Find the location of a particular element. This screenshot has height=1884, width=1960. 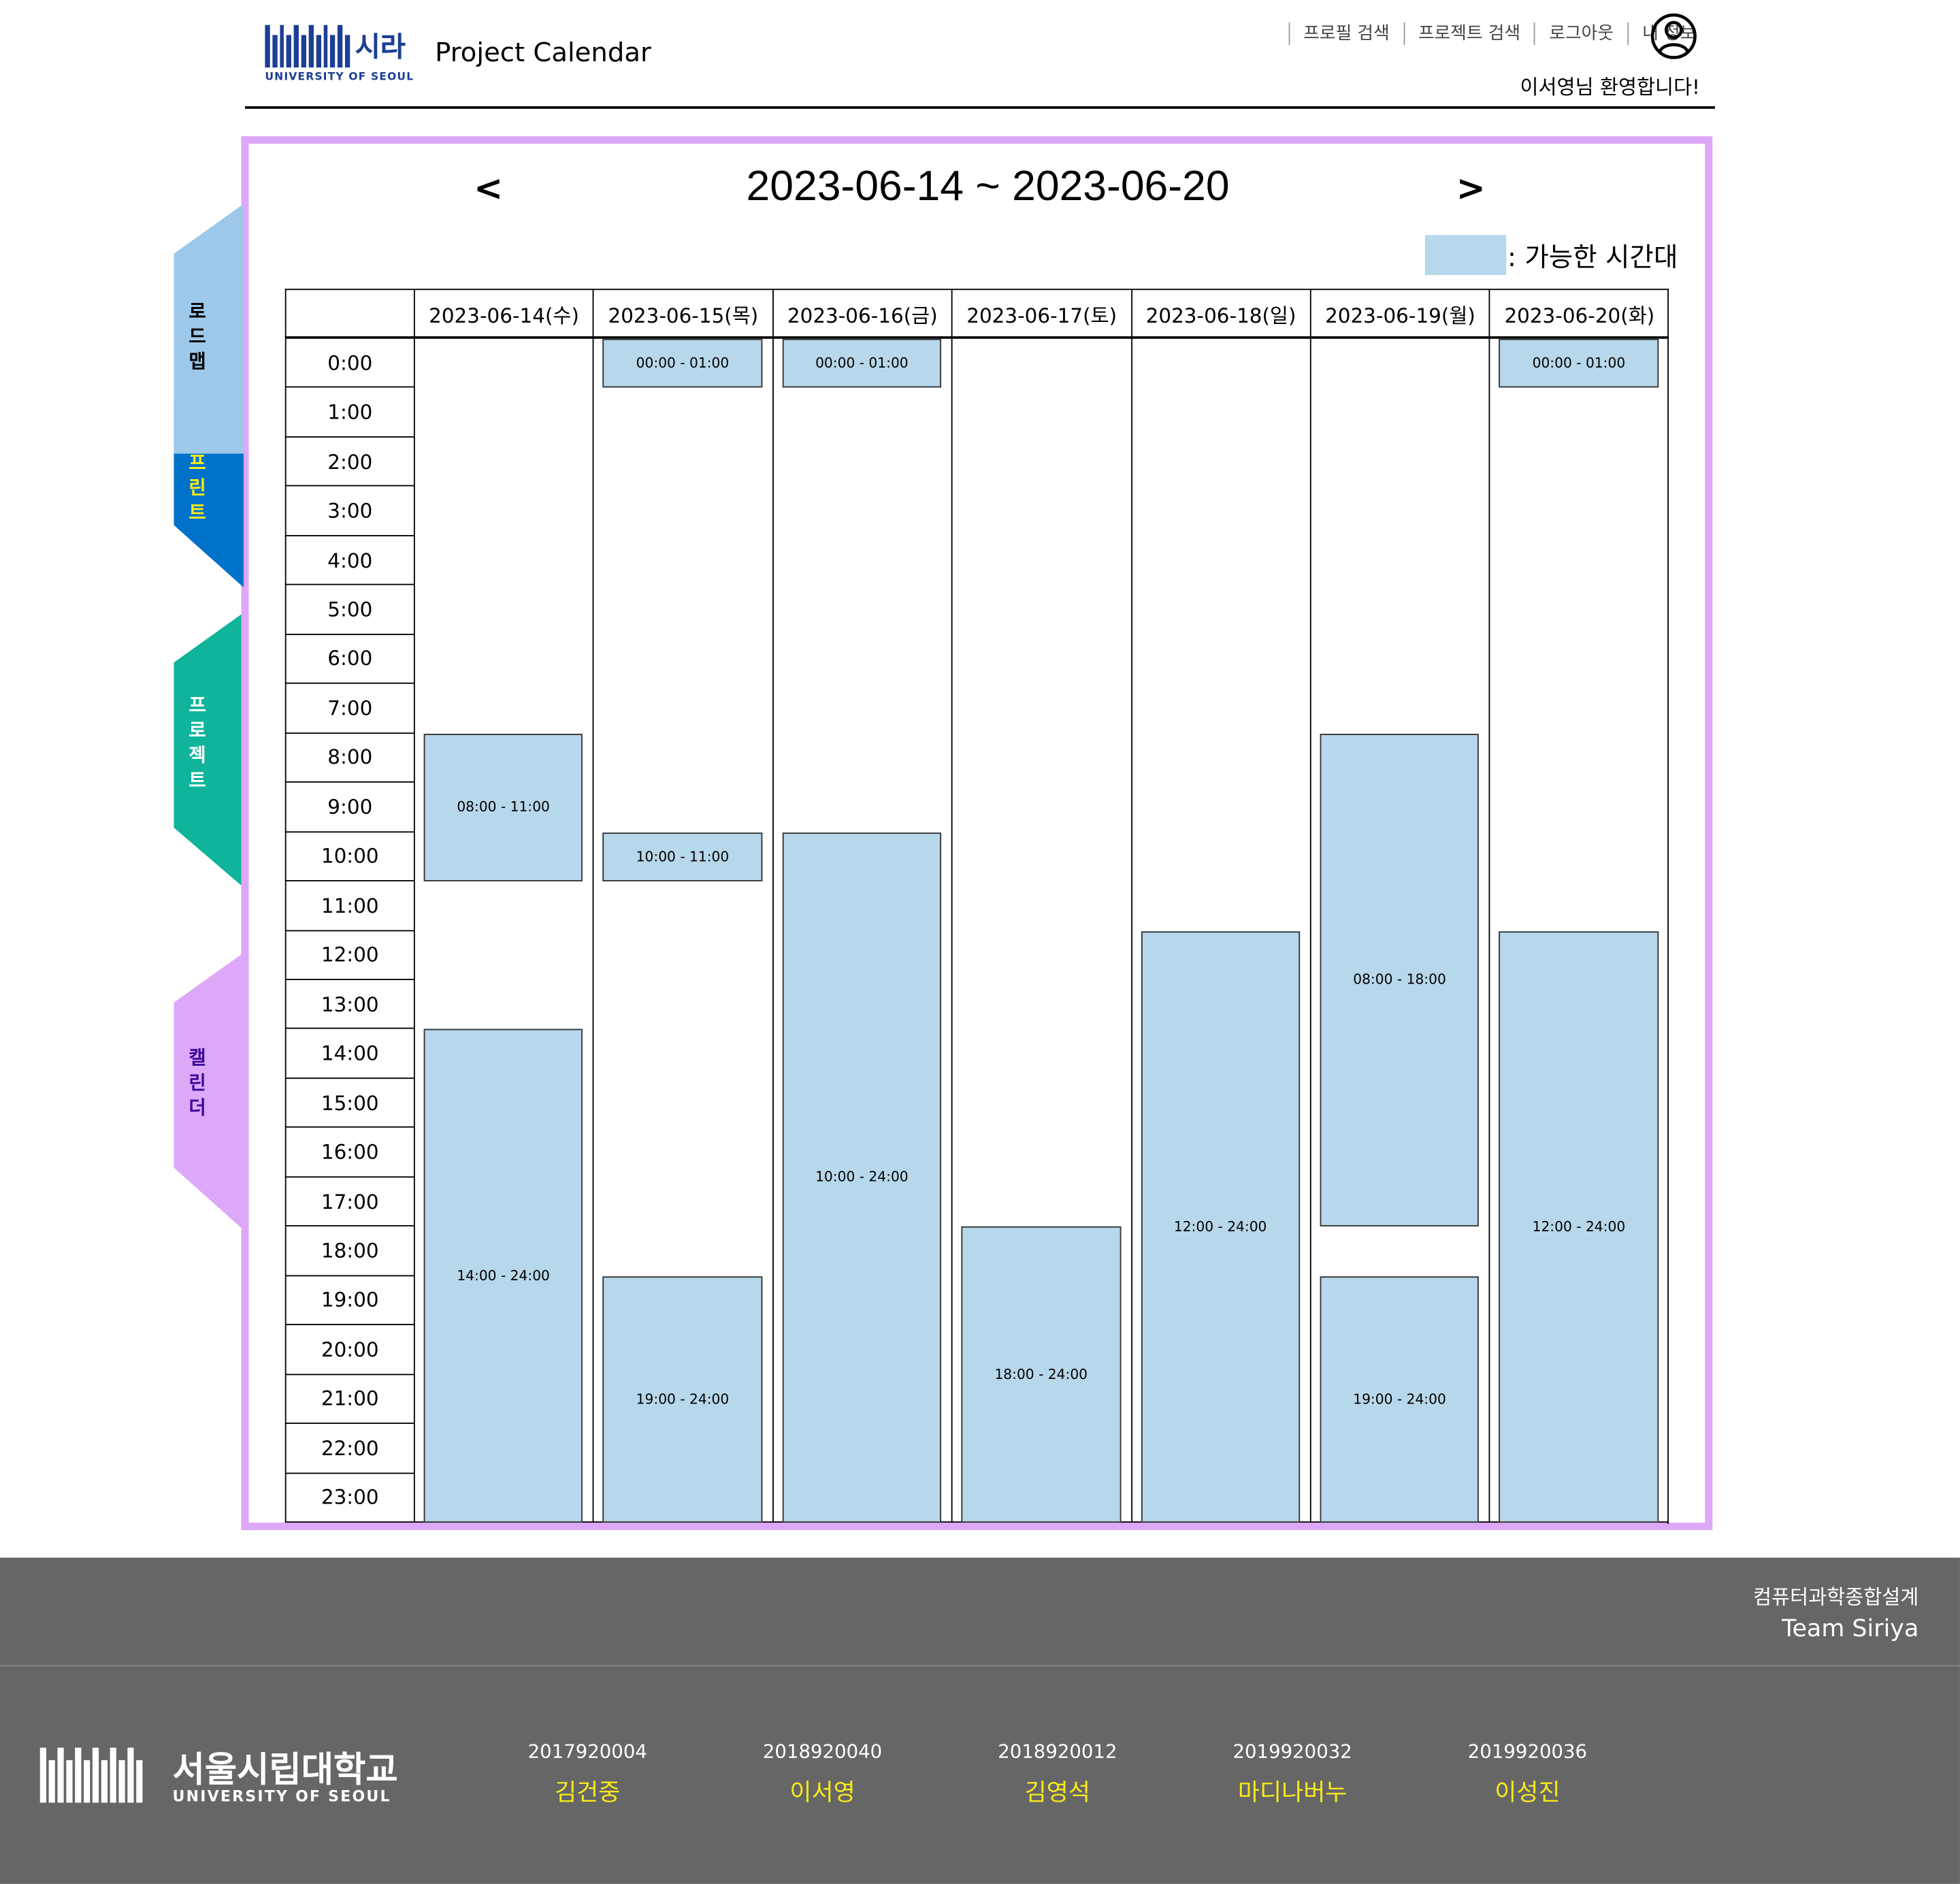

nav-profile-search: 프로필 검색 is located at coordinates (1346, 34).